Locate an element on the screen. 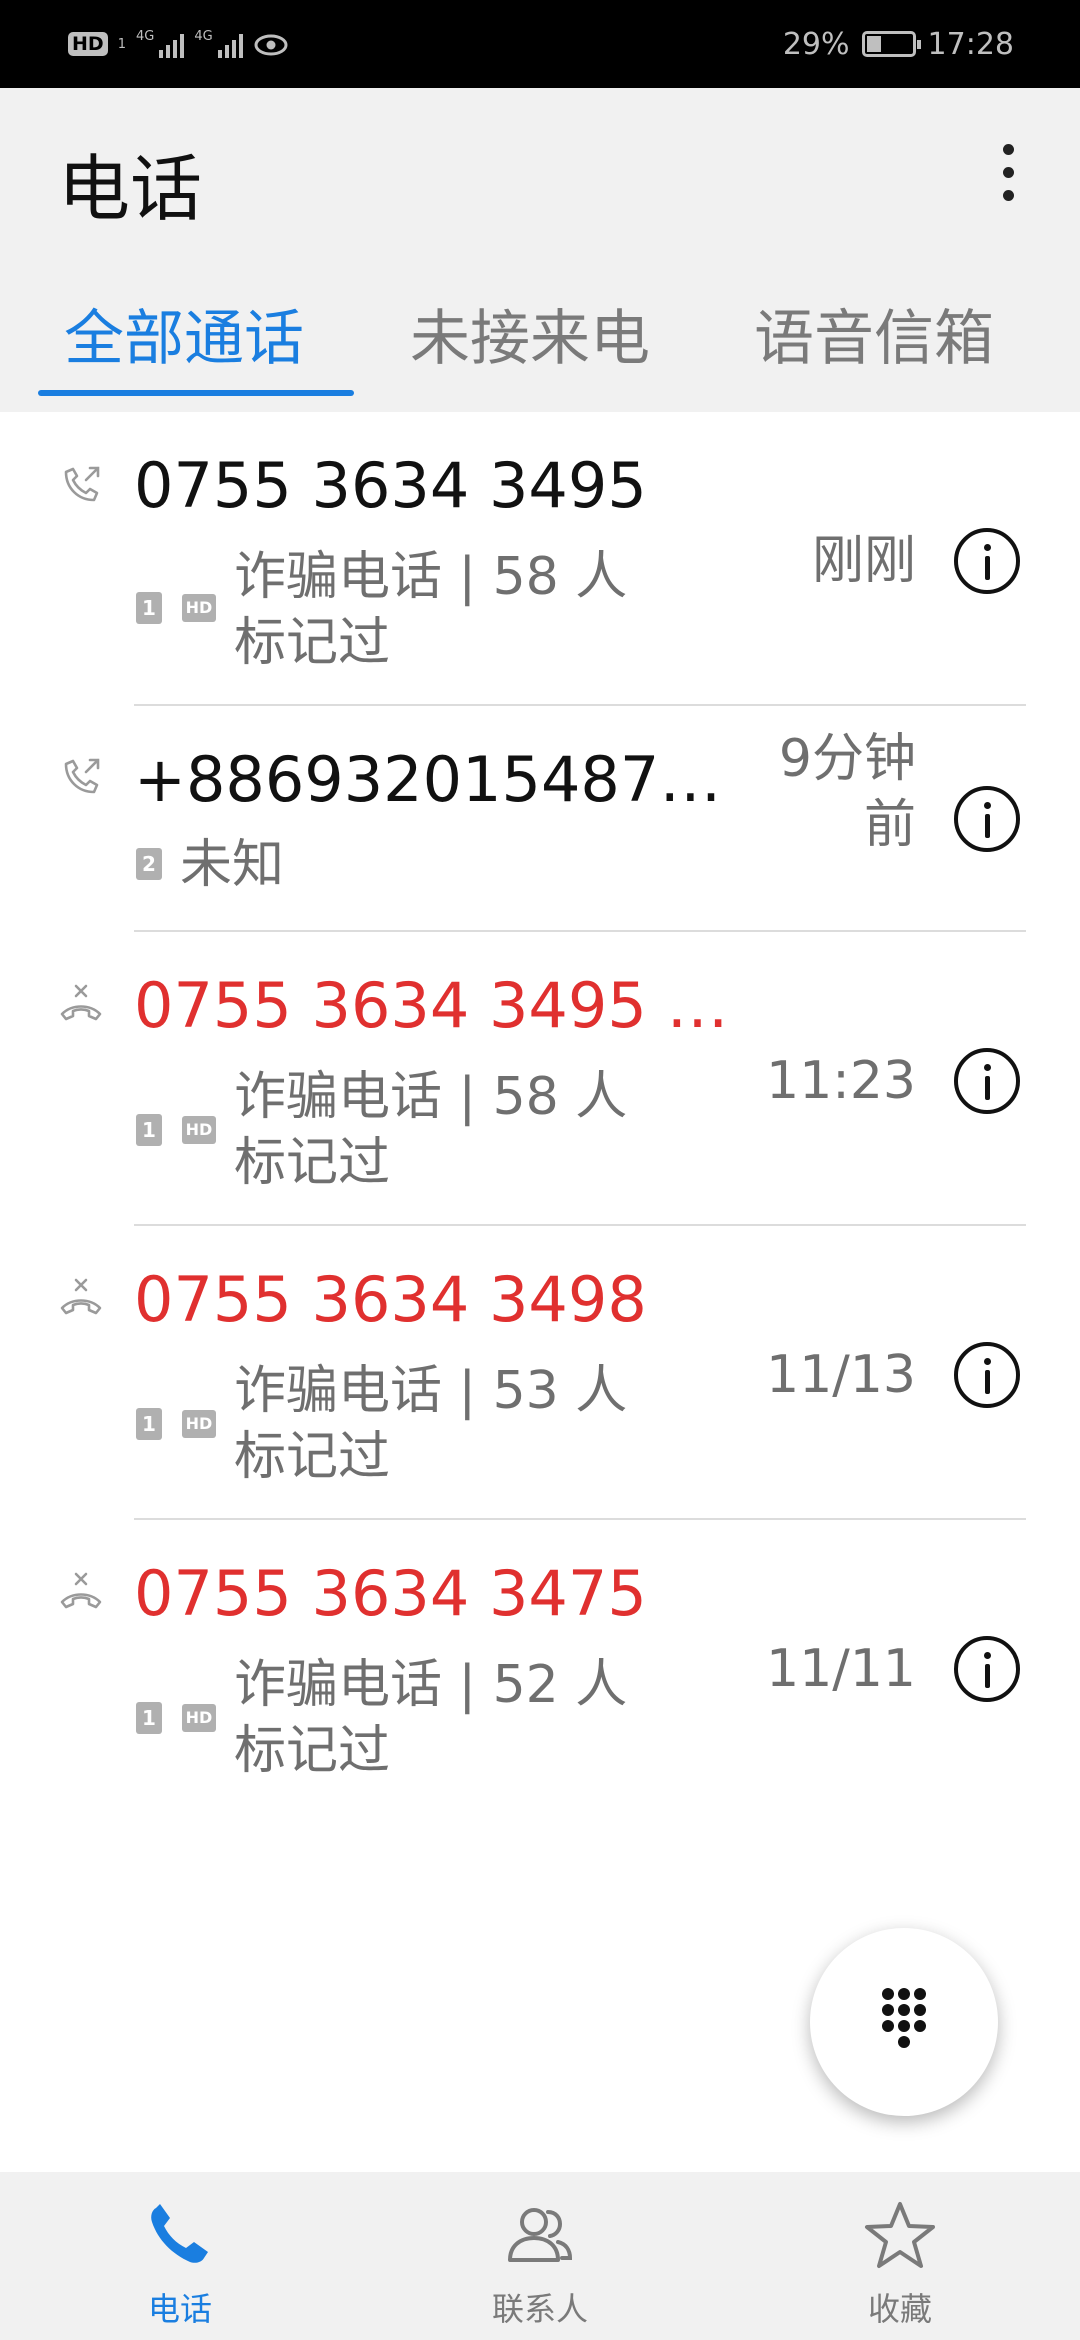 Image resolution: width=1080 pixels, height=2340 pixels. call-description-line: 诈骗电话 | 52 人 is located at coordinates (431, 1685).